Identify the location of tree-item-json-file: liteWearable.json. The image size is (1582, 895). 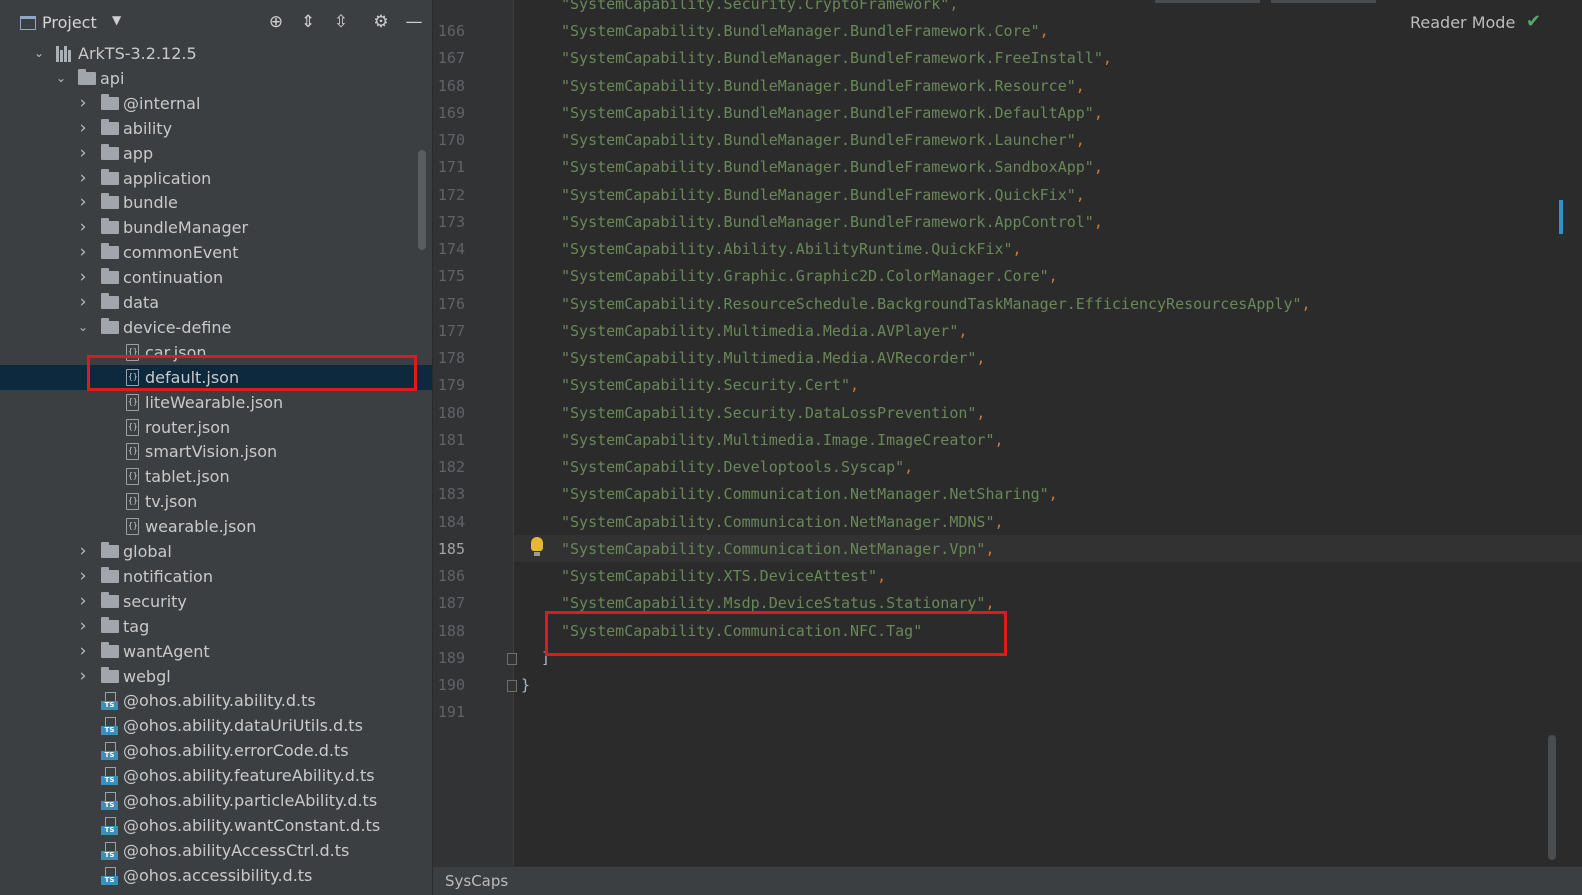
(216, 402).